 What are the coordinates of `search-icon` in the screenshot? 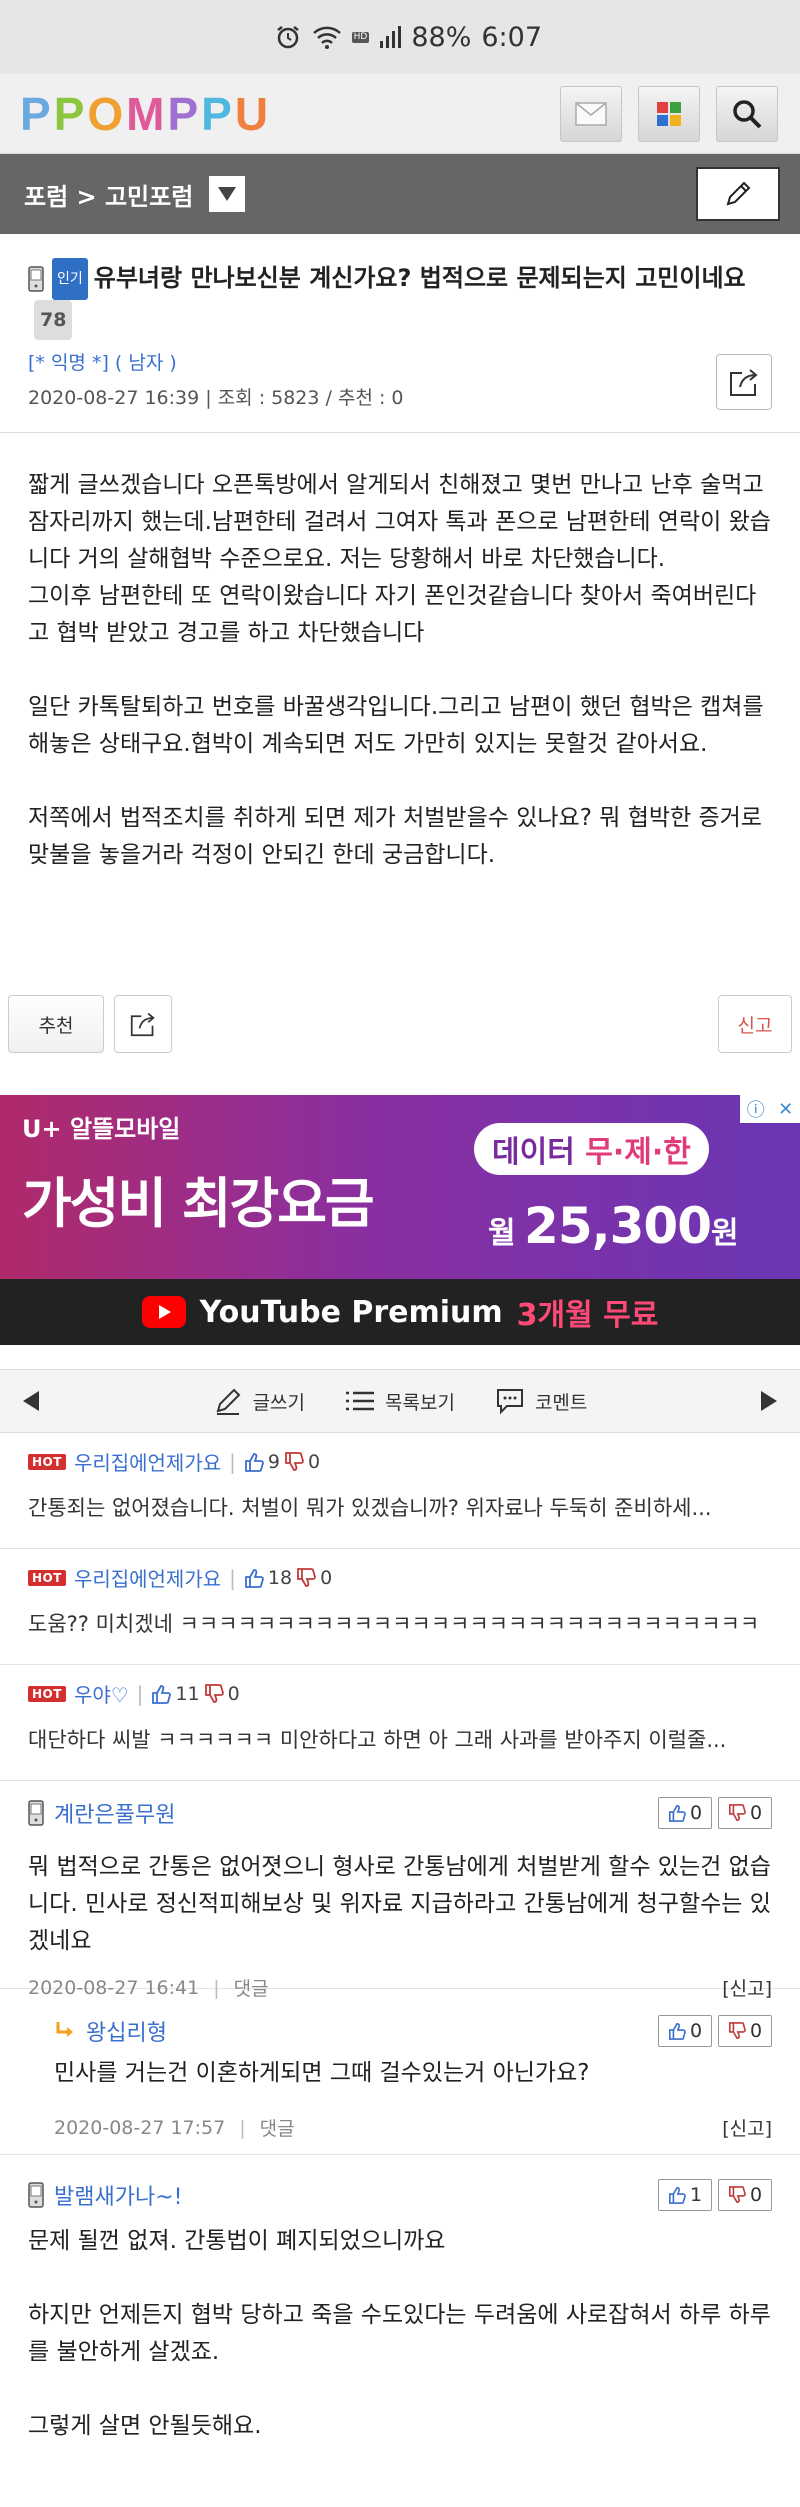 It's located at (747, 113).